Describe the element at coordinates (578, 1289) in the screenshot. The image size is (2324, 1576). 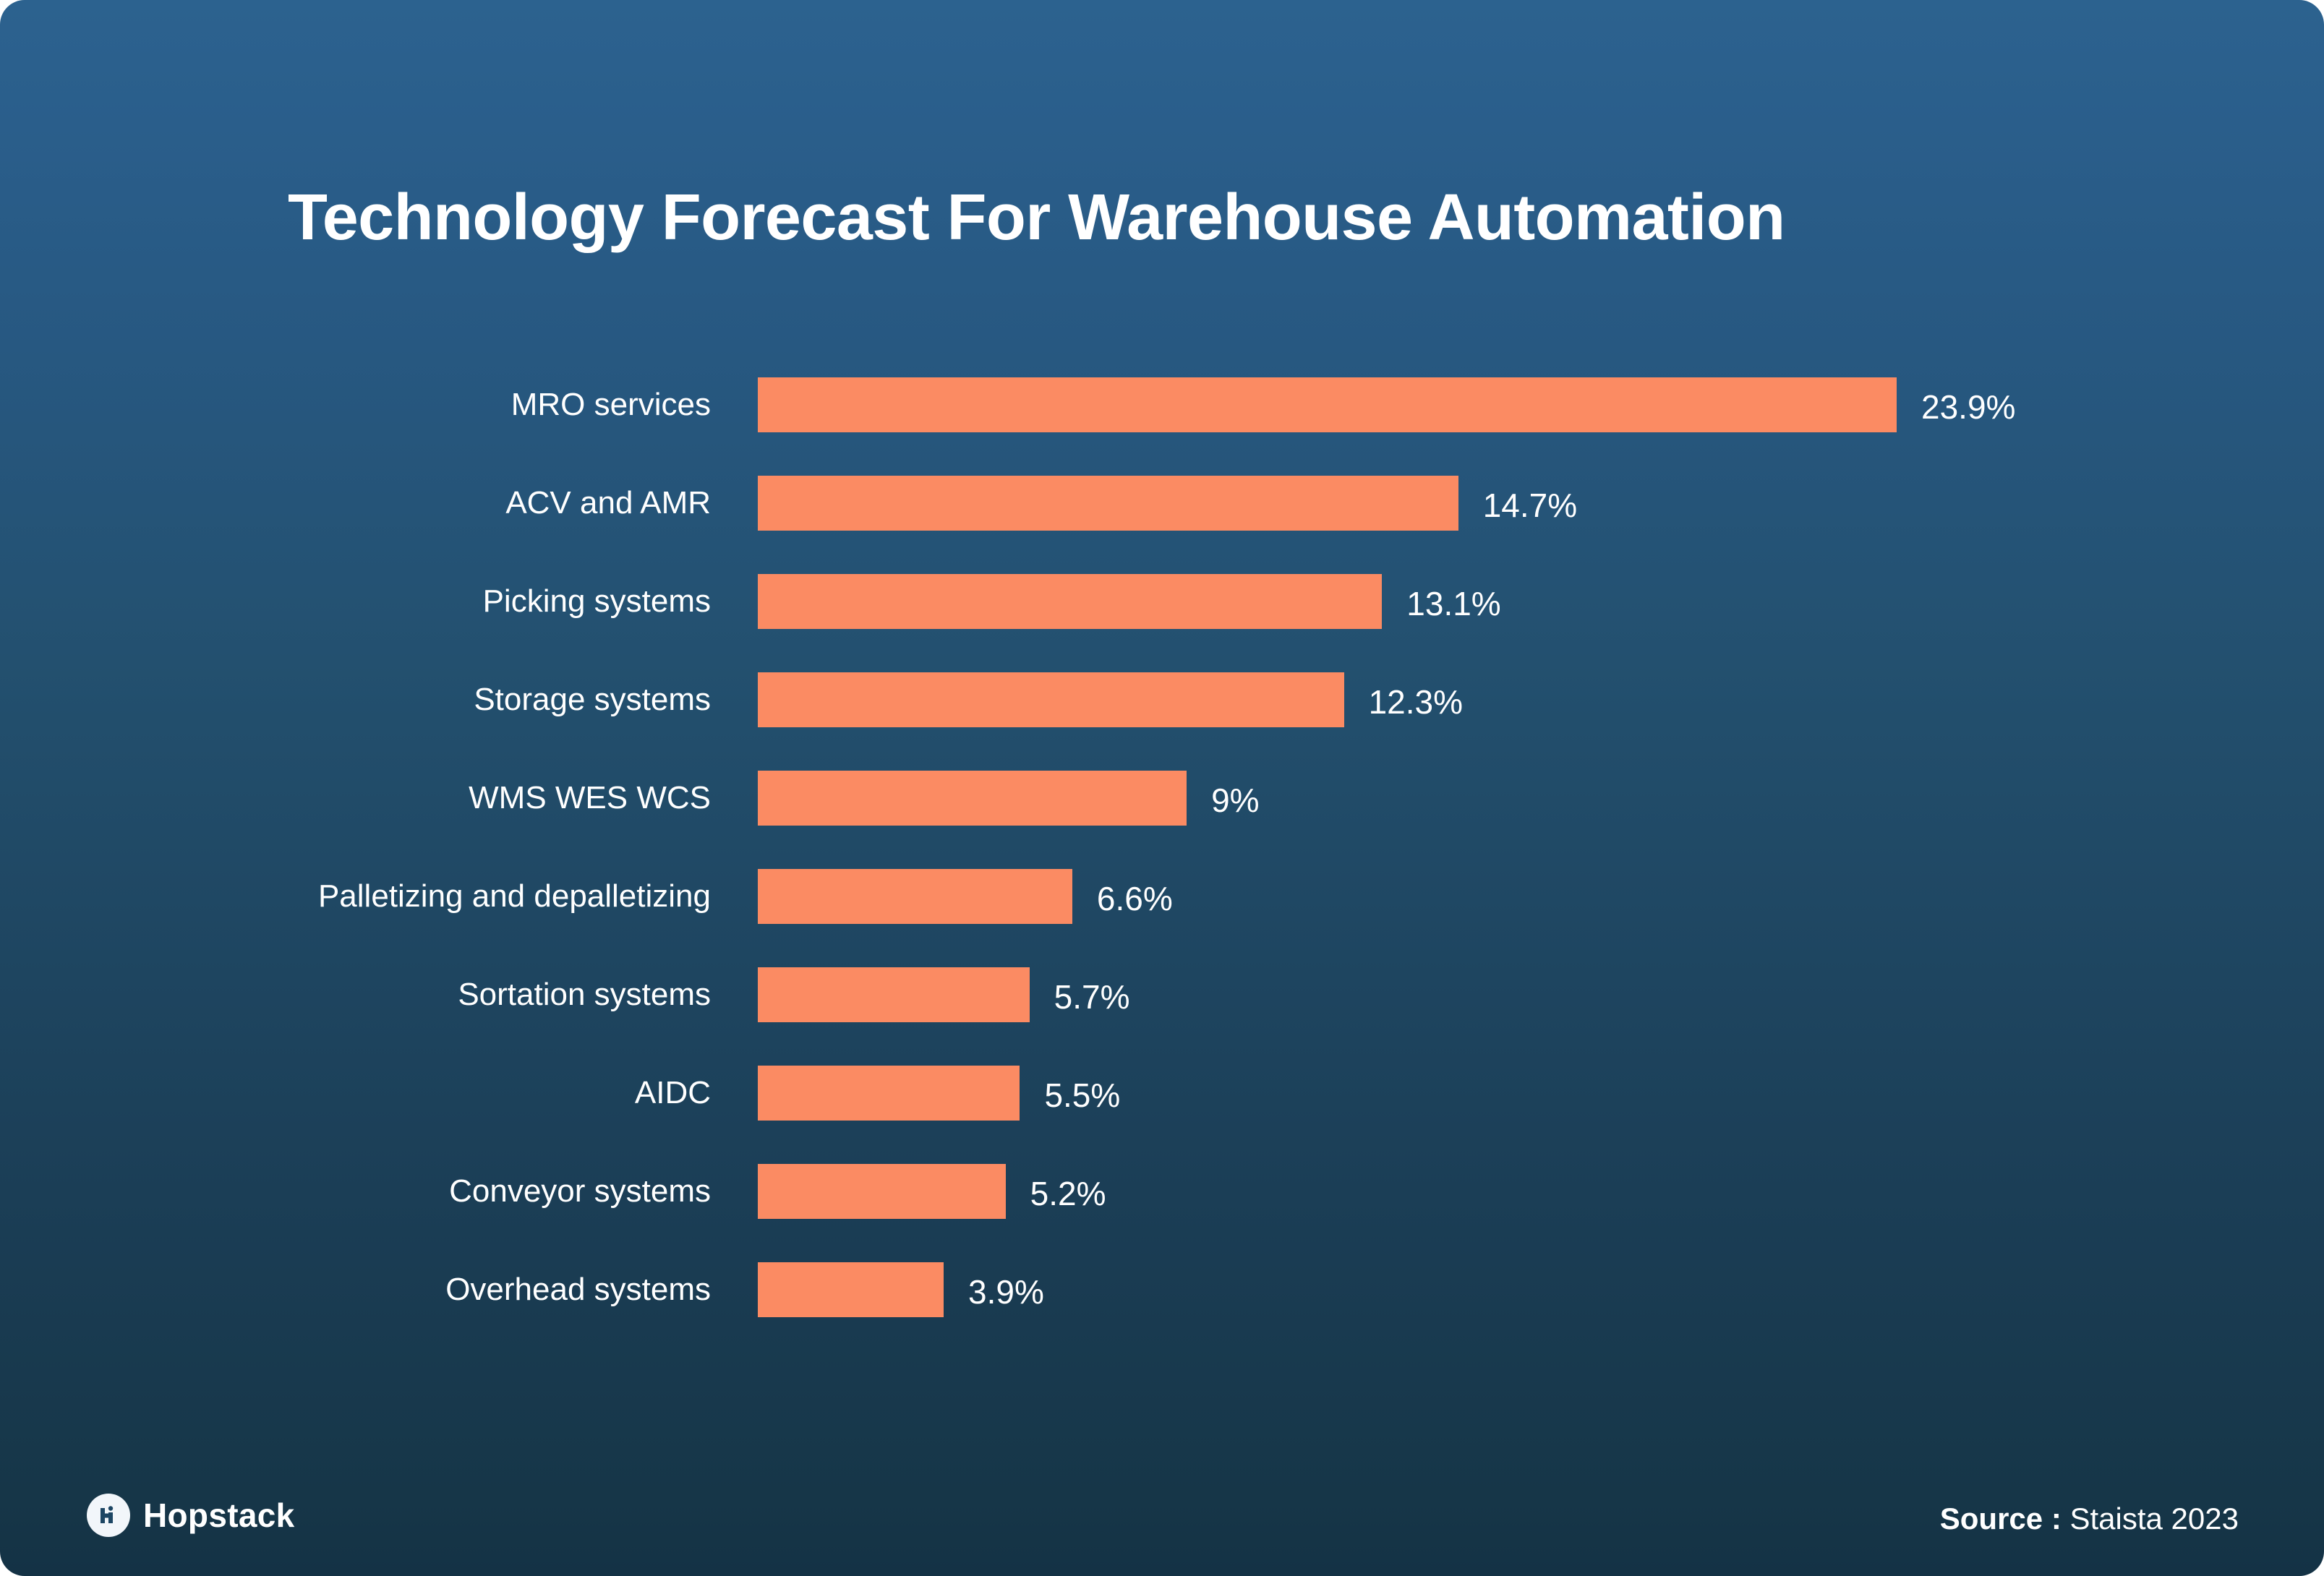
I see `category-label: Overhead systems` at that location.